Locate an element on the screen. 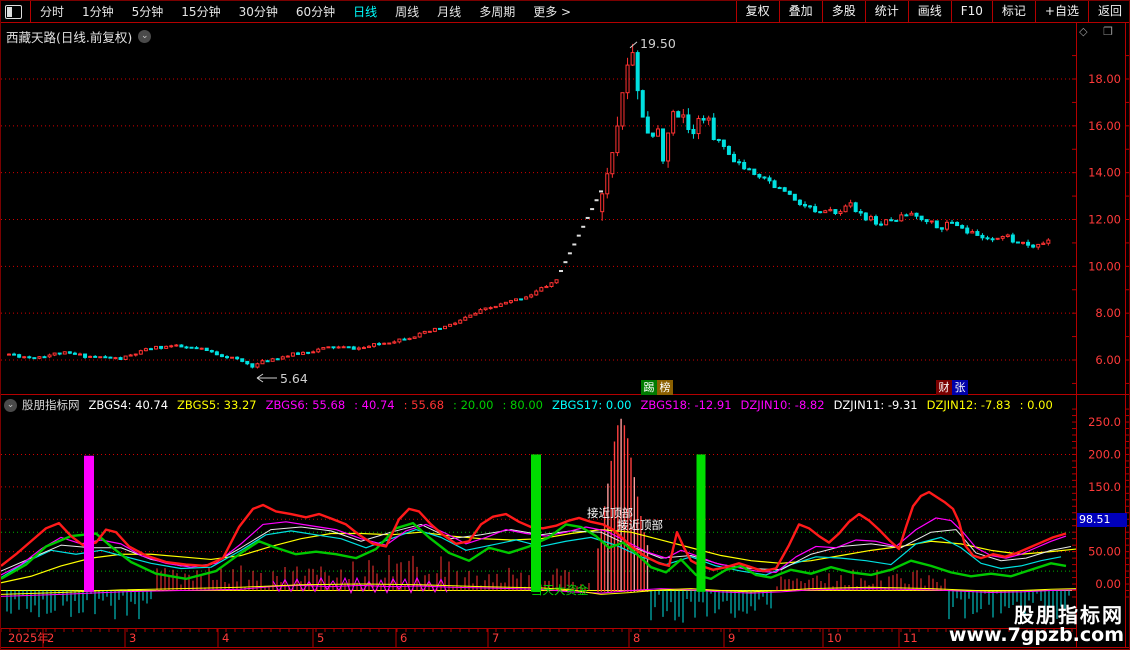 Image resolution: width=1130 pixels, height=650 pixels. month-label: 5 is located at coordinates (320, 638).